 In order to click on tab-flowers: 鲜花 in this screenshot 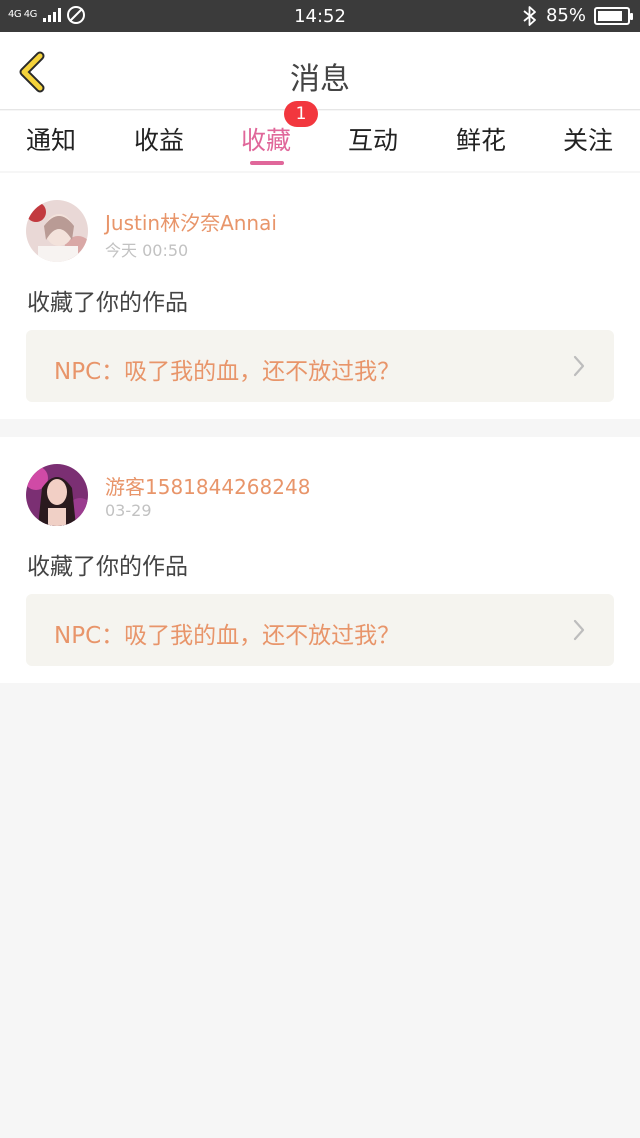, I will do `click(481, 139)`.